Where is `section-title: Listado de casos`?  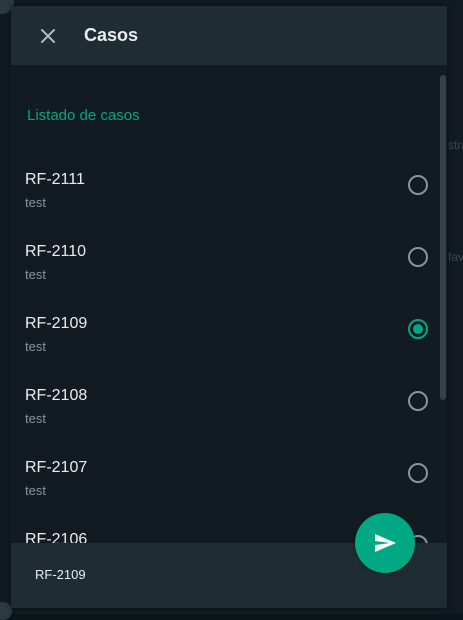 section-title: Listado de casos is located at coordinates (83, 115).